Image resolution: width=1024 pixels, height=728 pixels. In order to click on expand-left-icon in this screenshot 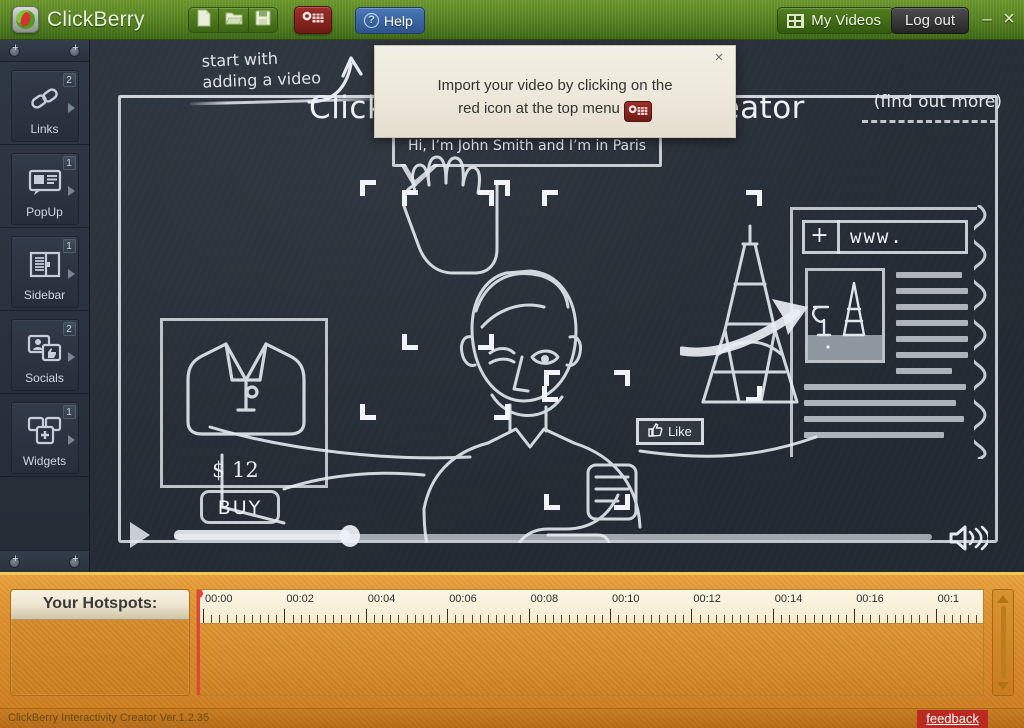, I will do `click(15, 50)`.